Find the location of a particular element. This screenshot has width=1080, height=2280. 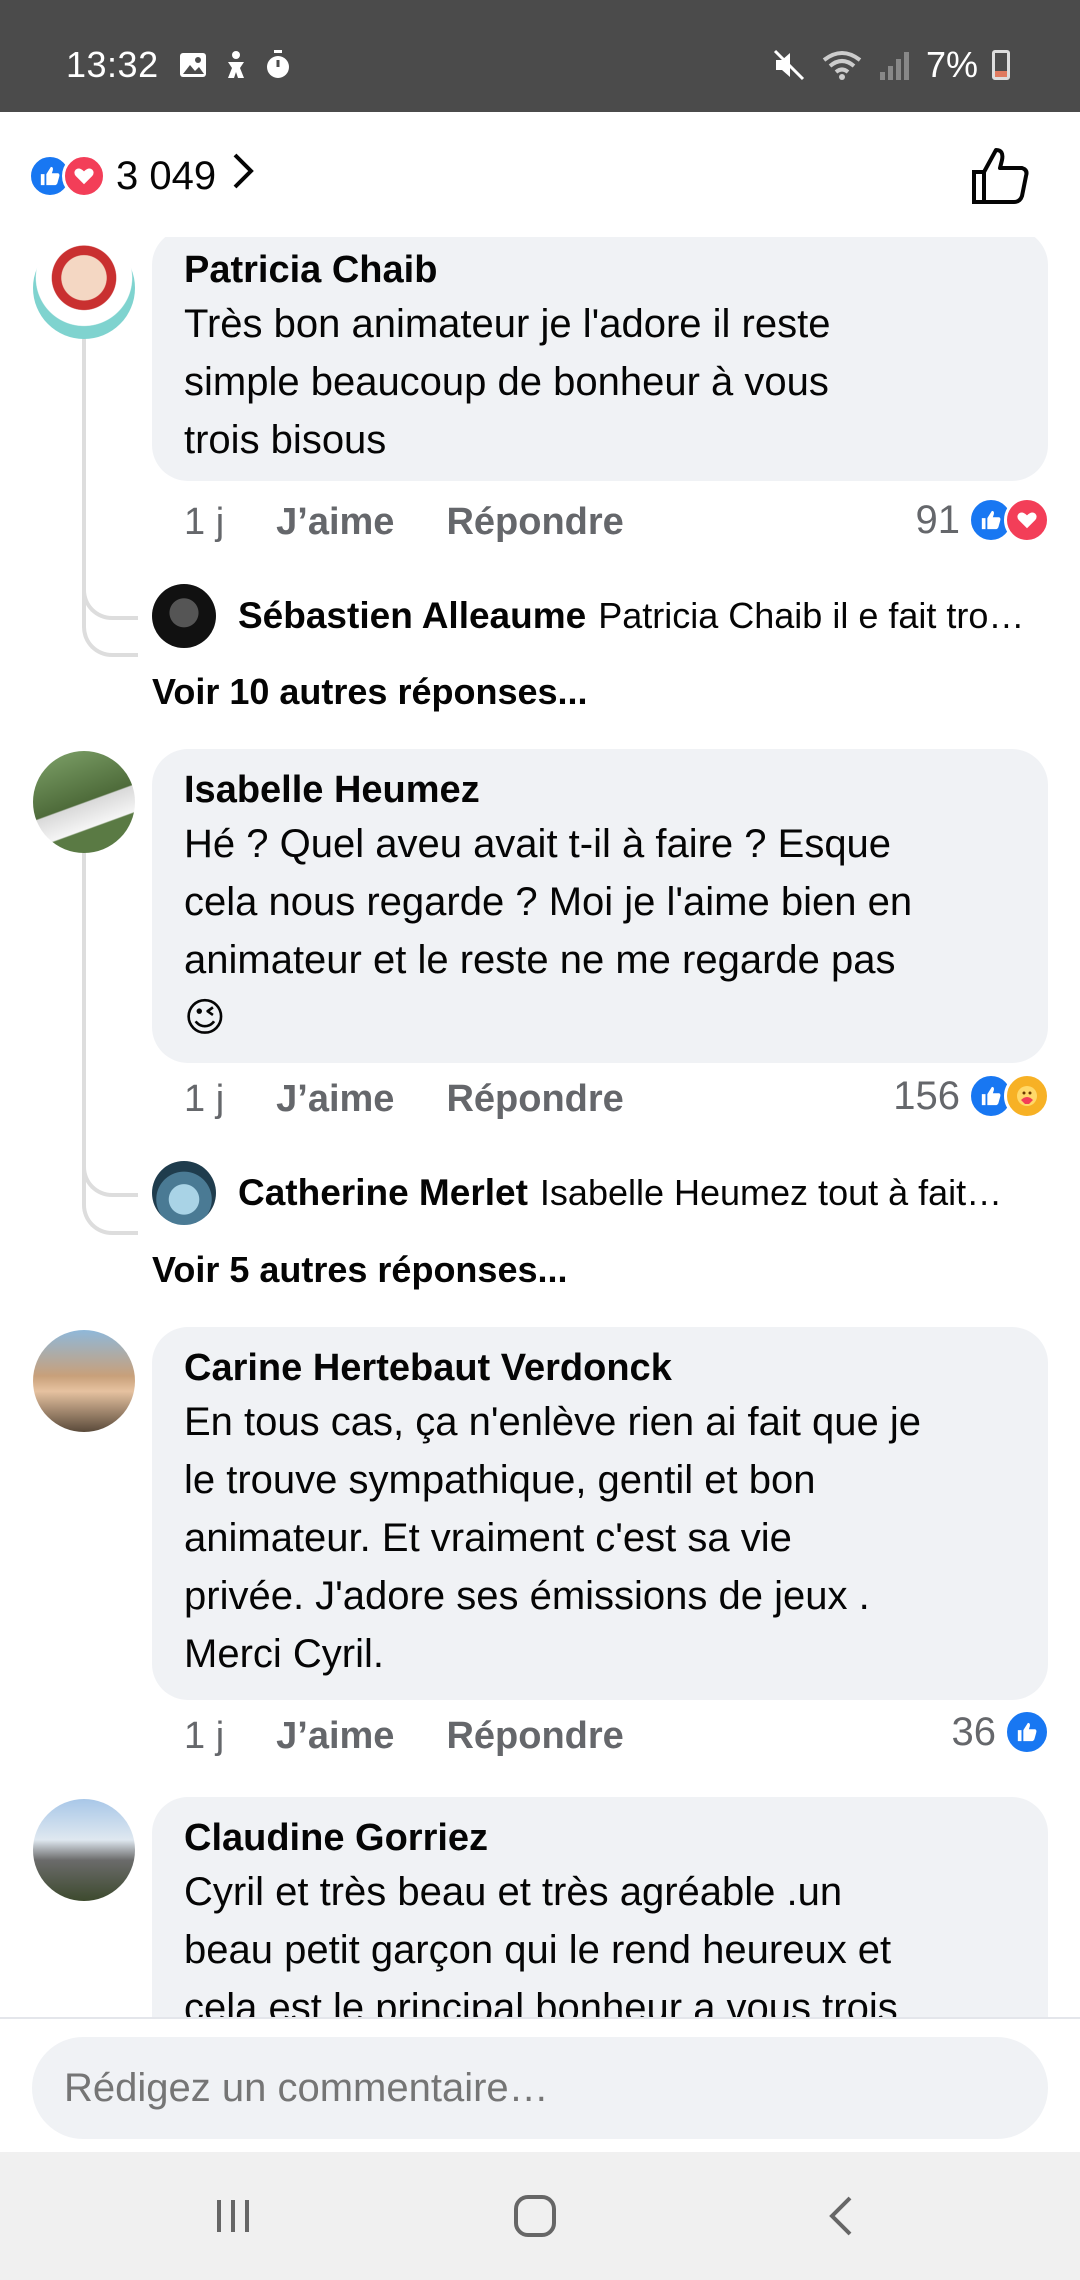

wink-emoji: 😉 is located at coordinates (205, 1018).